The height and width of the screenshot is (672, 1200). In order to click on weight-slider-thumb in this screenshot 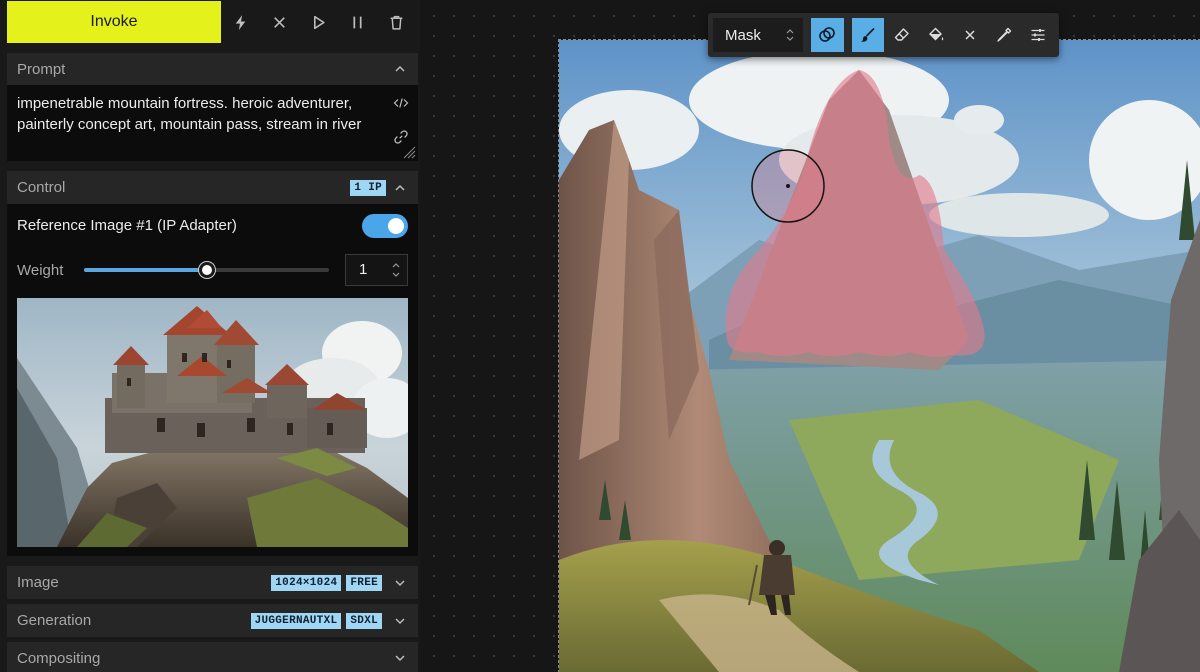, I will do `click(206, 270)`.